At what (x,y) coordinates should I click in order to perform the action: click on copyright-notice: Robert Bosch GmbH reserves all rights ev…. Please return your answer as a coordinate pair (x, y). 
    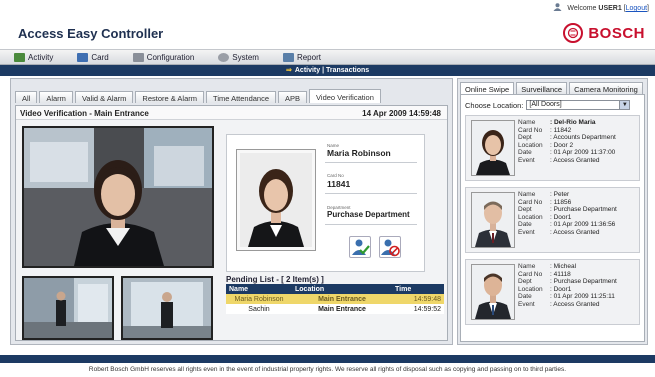
    Looking at the image, I should click on (327, 369).